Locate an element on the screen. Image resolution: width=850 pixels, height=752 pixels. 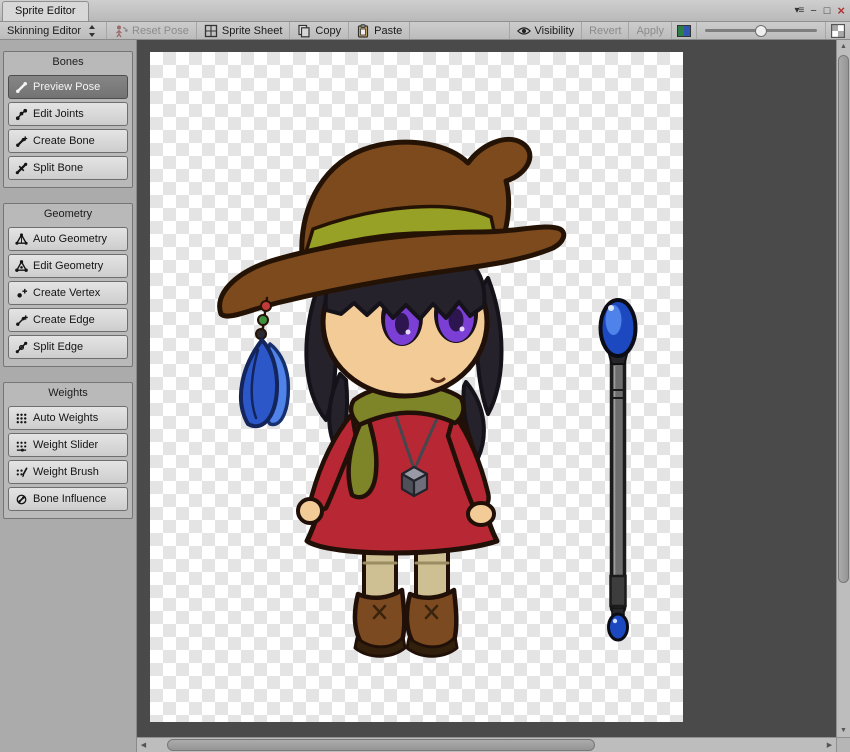
scroll-right-arrow-icon: ▶ is located at coordinates (829, 745).